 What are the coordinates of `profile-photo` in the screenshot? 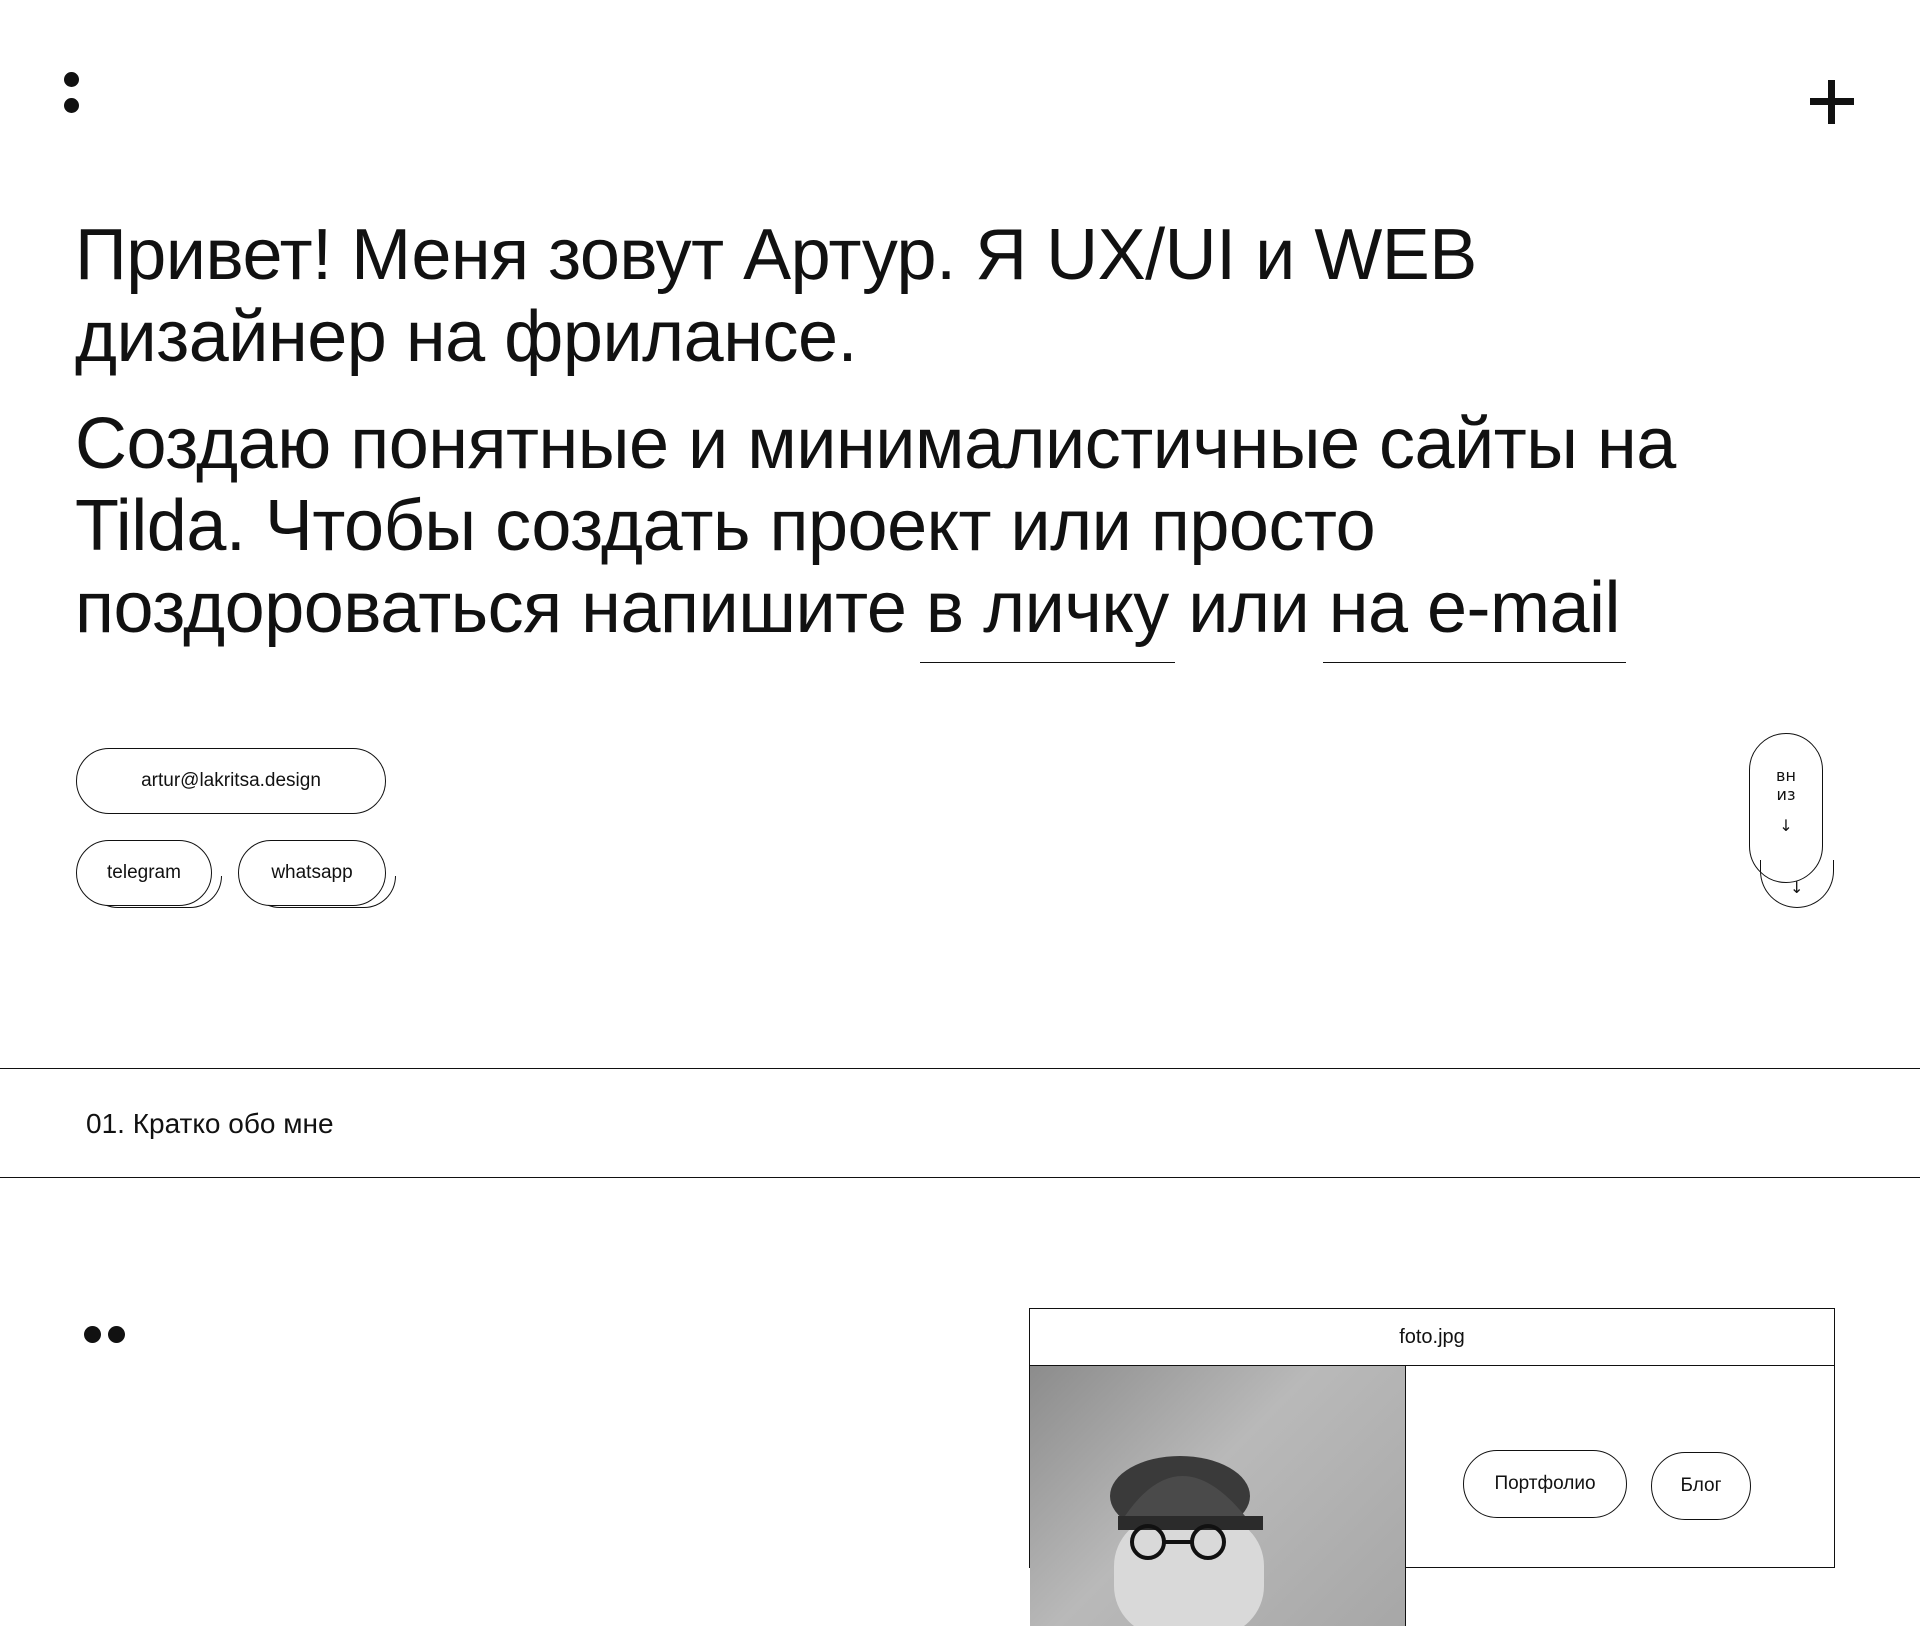 It's located at (1218, 1496).